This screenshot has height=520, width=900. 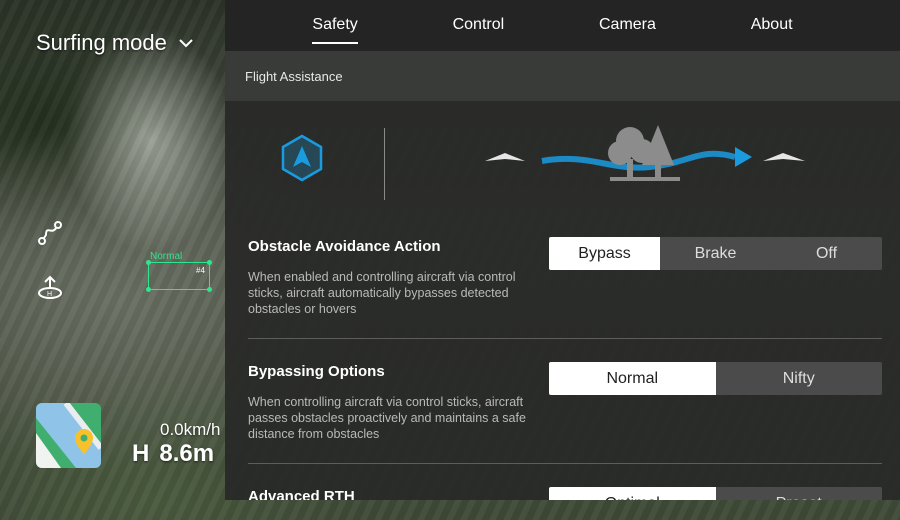 I want to click on obstacle-avoidance-selector: Bypass Brake Off, so click(x=715, y=253).